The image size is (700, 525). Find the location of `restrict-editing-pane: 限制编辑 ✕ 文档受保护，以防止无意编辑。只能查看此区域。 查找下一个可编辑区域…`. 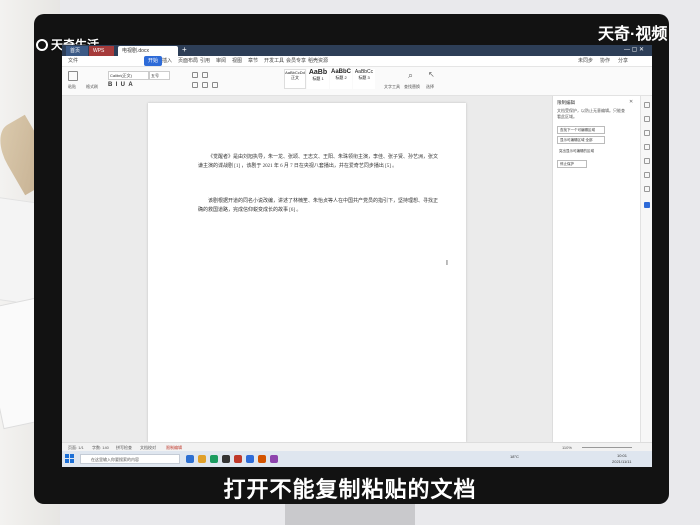

restrict-editing-pane: 限制编辑 ✕ 文档受保护，以防止无意编辑。只能查看此区域。 查找下一个可编辑区域… is located at coordinates (596, 269).